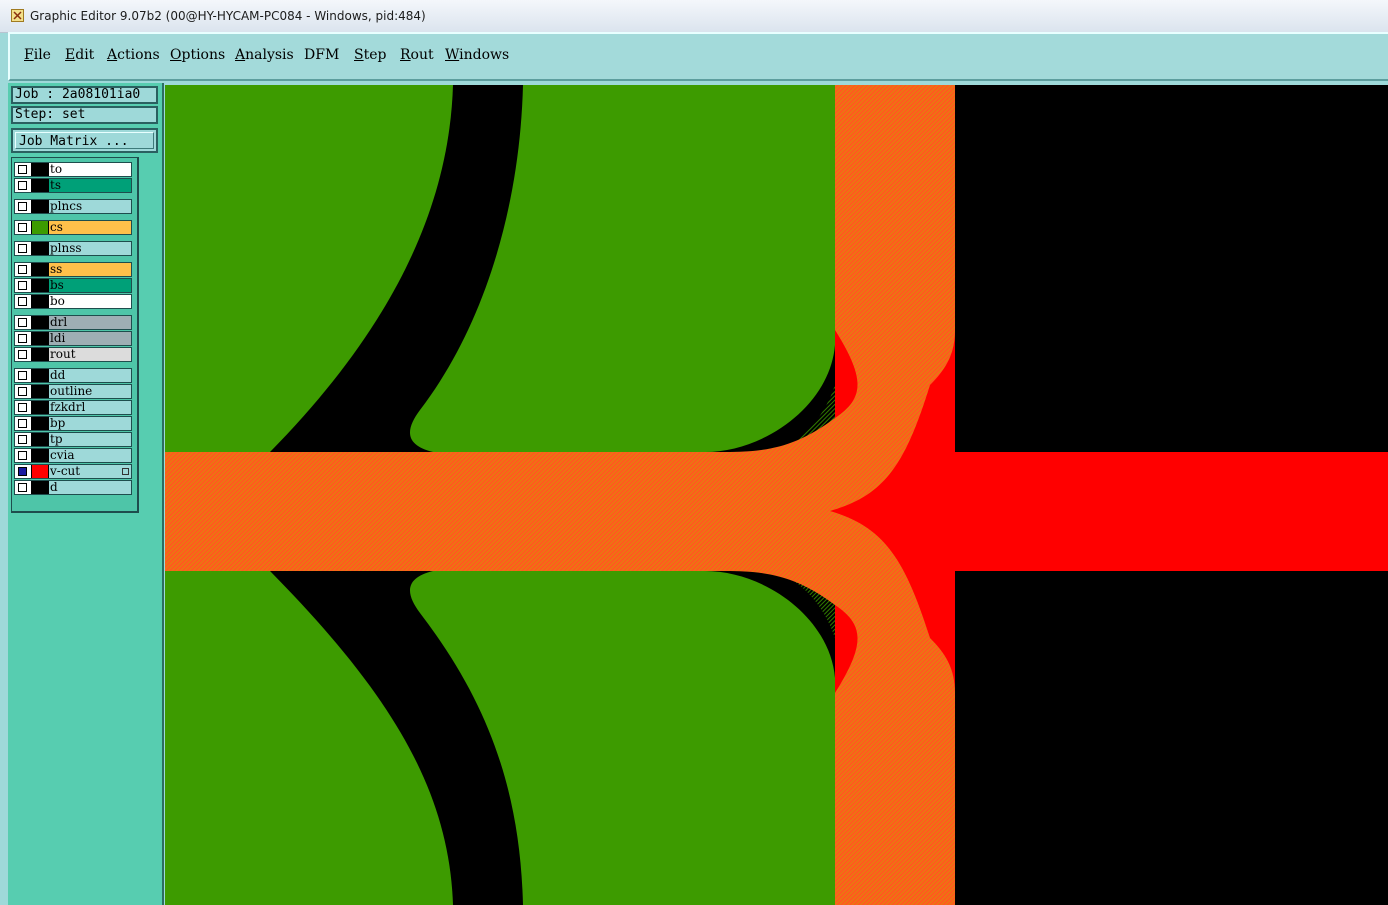 The width and height of the screenshot is (1388, 905). I want to click on job-label: Job : 2a08101ia0, so click(84, 95).